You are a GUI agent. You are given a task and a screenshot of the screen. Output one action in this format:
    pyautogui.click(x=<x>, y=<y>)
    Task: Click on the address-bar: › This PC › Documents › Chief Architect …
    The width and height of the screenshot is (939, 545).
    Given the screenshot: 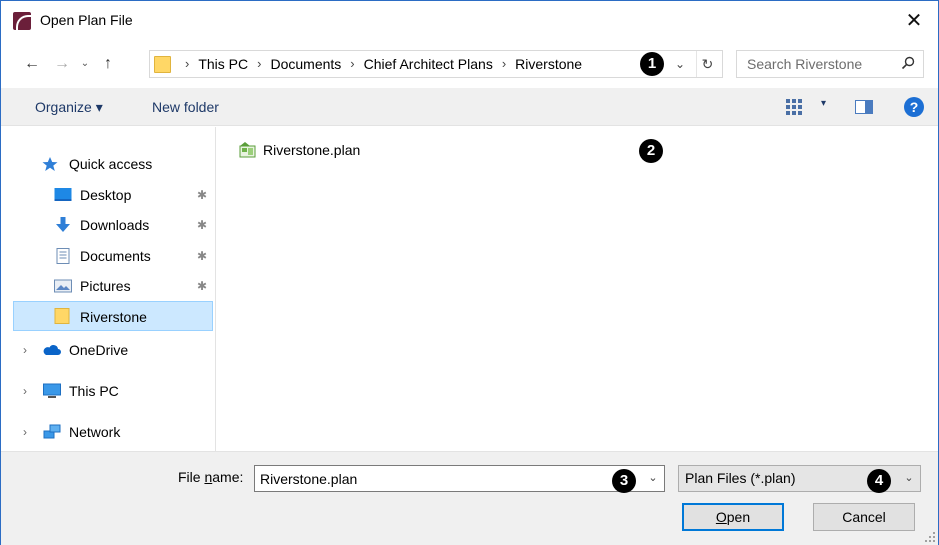 What is the action you would take?
    pyautogui.click(x=436, y=64)
    